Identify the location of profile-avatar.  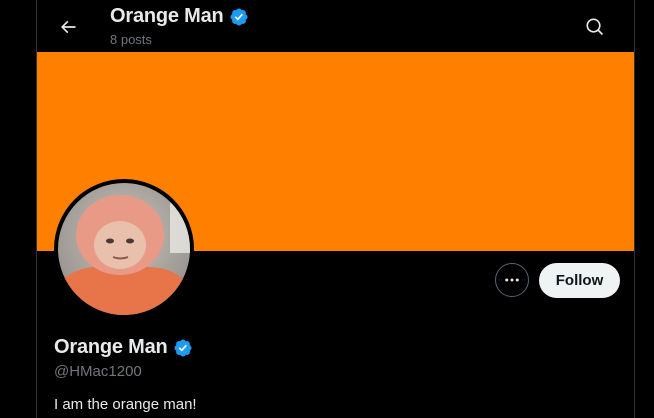
(124, 249).